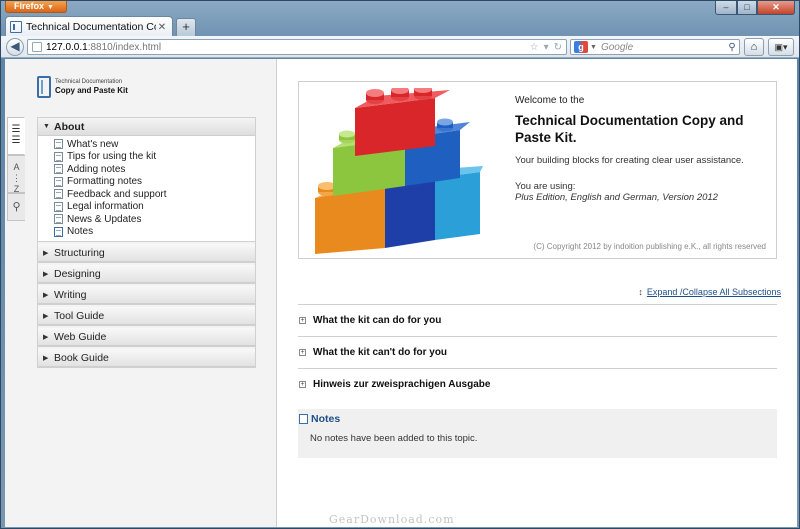 Image resolution: width=800 pixels, height=529 pixels. I want to click on bookmark-star-icon: ☆, so click(534, 47).